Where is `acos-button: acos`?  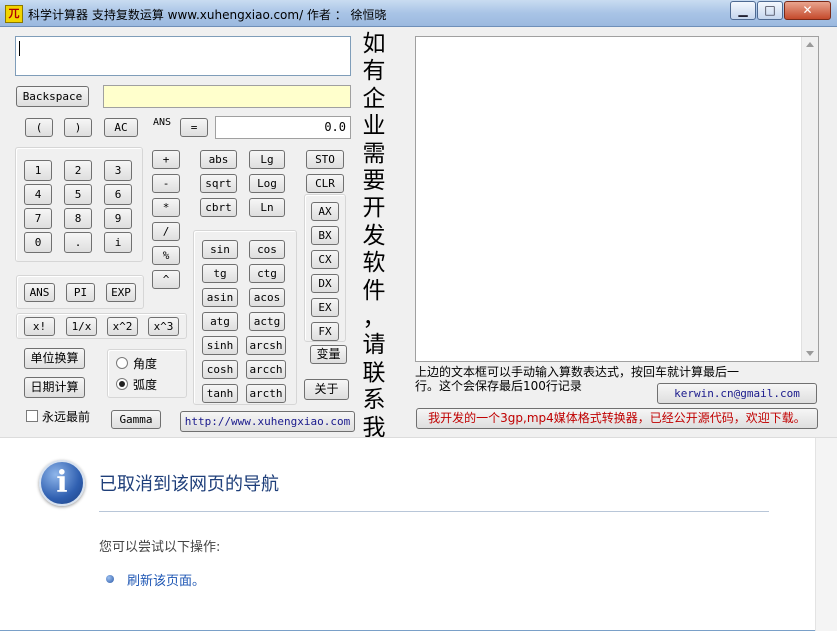
acos-button: acos is located at coordinates (267, 297).